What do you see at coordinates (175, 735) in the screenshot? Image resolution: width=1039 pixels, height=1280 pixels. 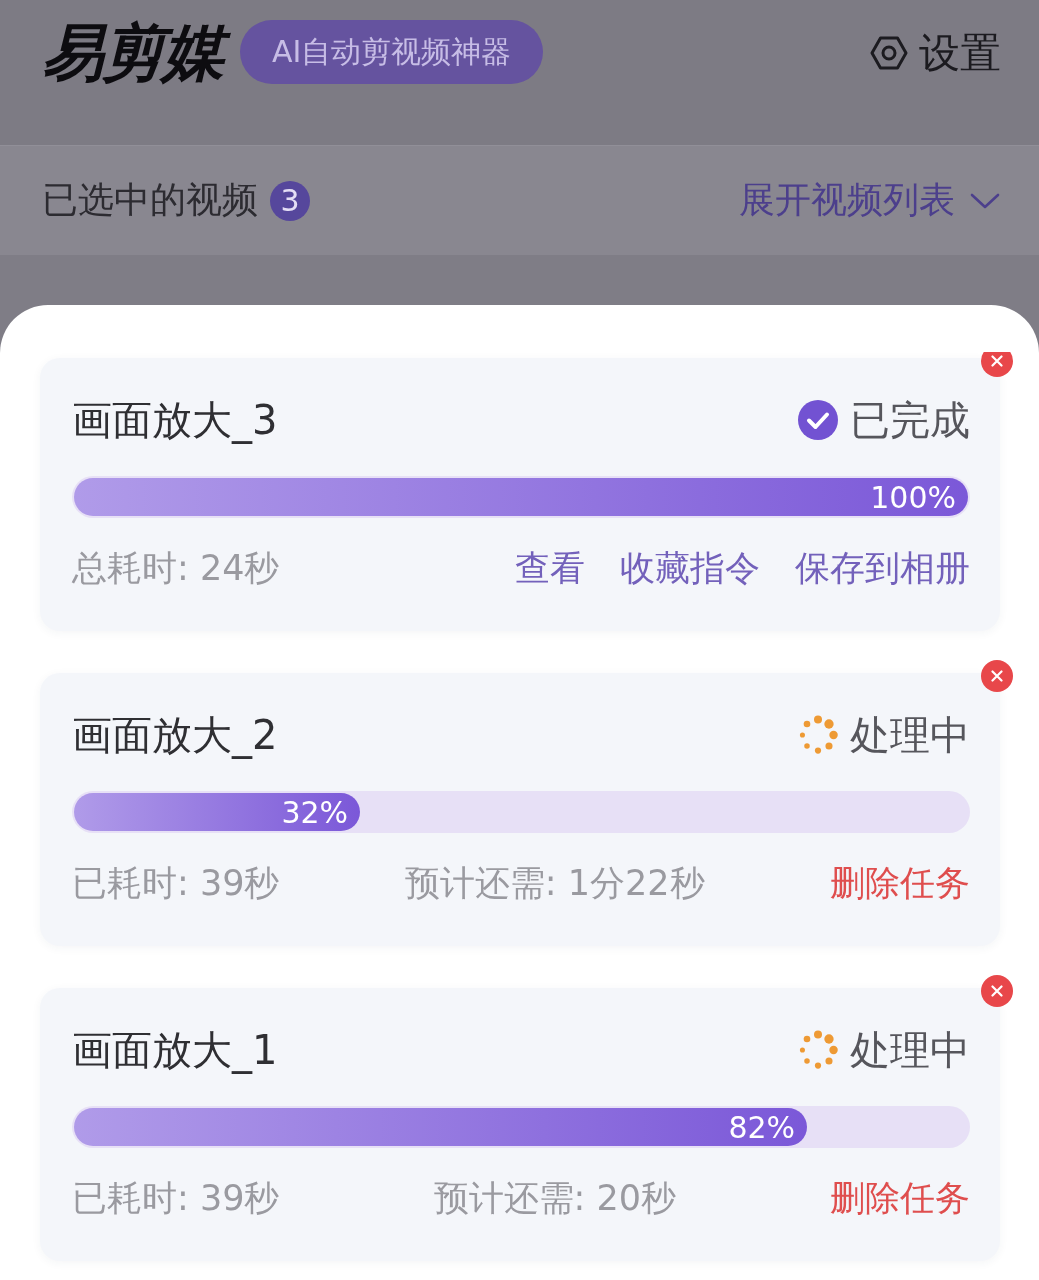 I see `task-title: 画面放大_2` at bounding box center [175, 735].